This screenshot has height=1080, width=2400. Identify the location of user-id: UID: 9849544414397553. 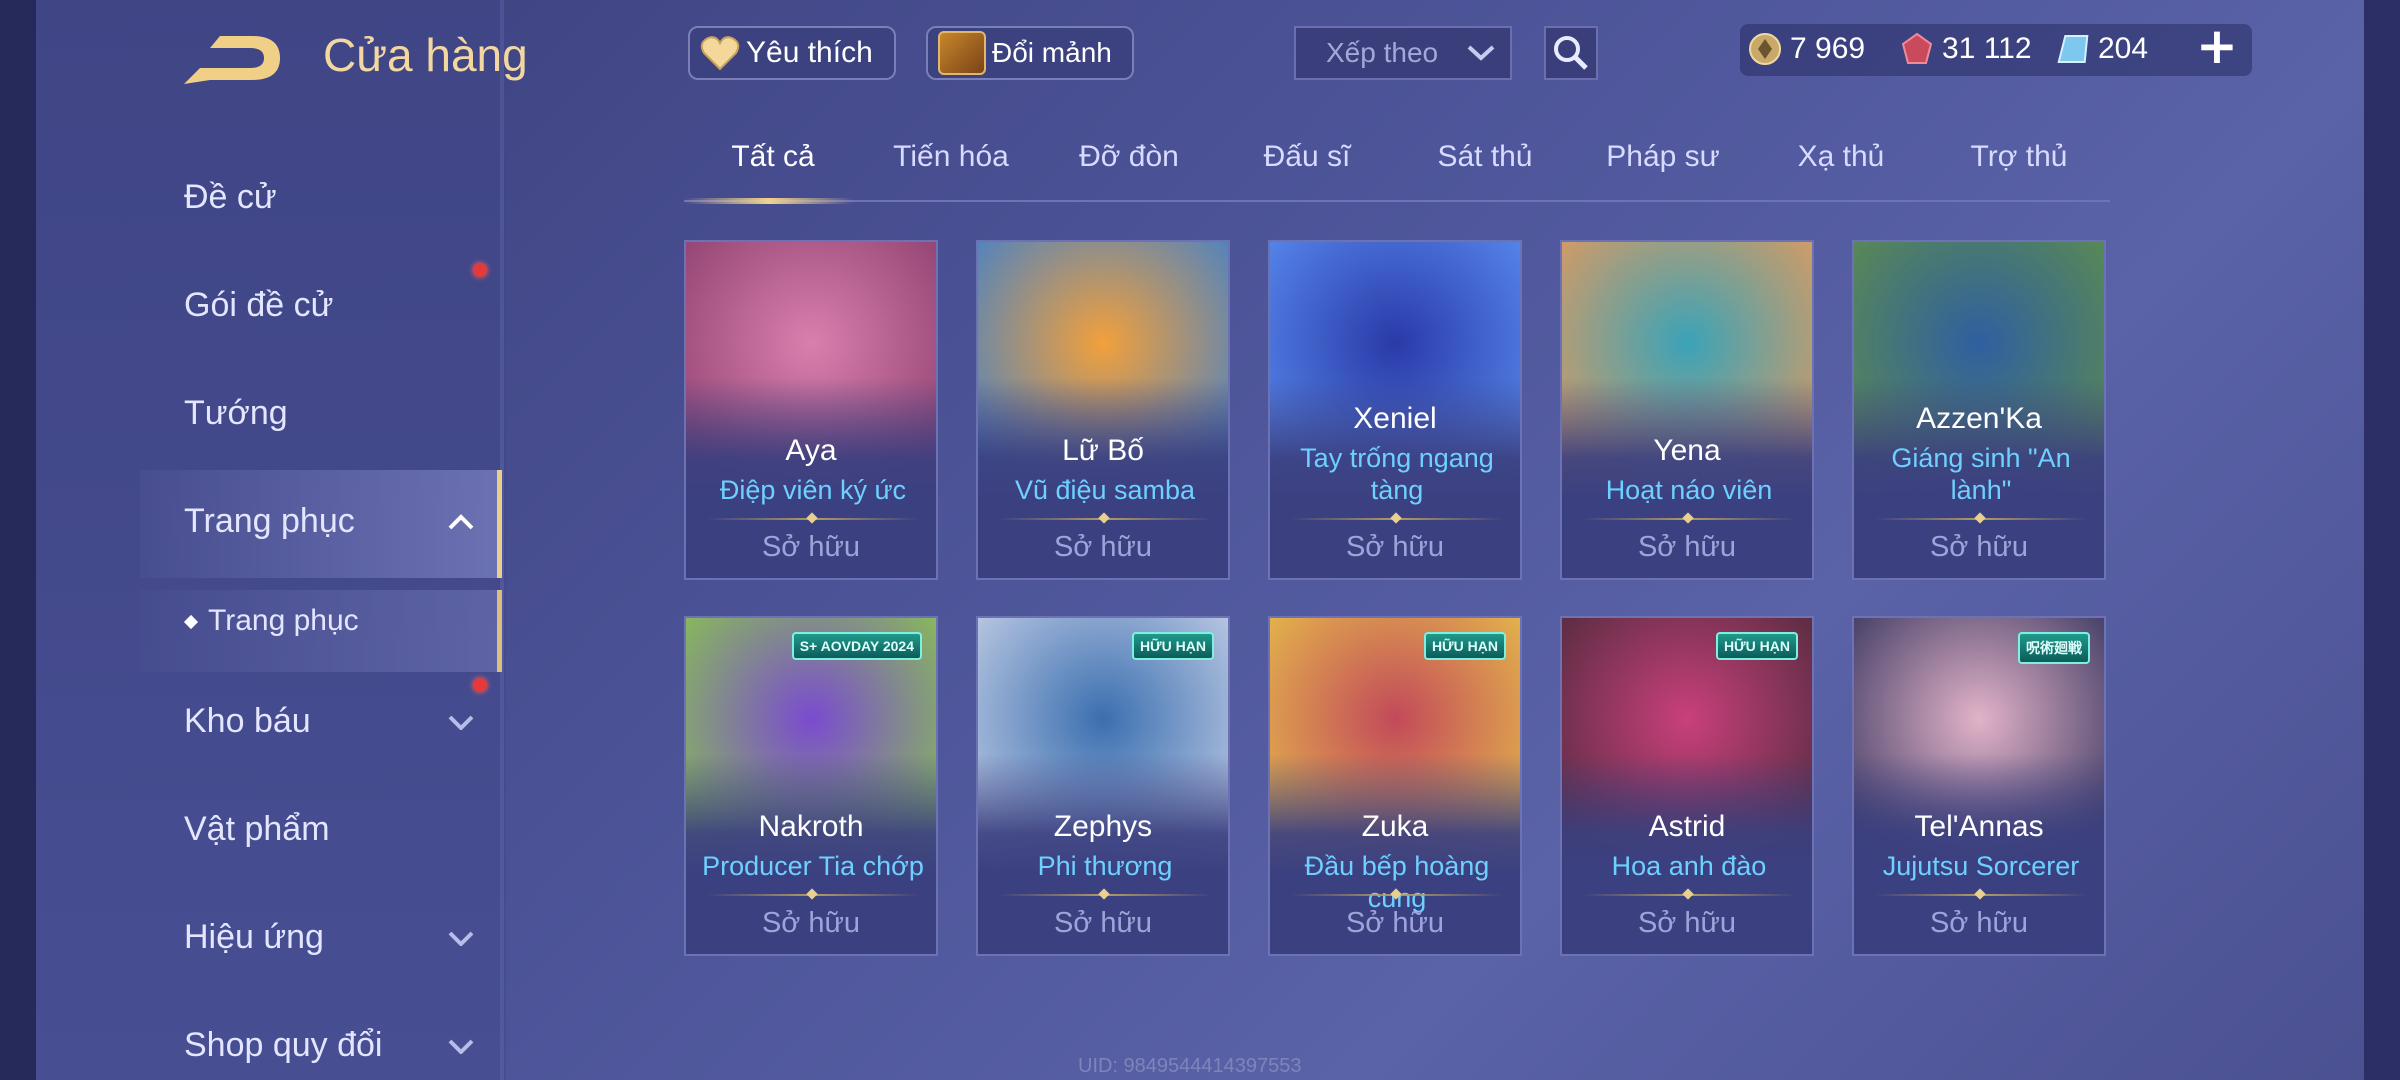
(1190, 1066).